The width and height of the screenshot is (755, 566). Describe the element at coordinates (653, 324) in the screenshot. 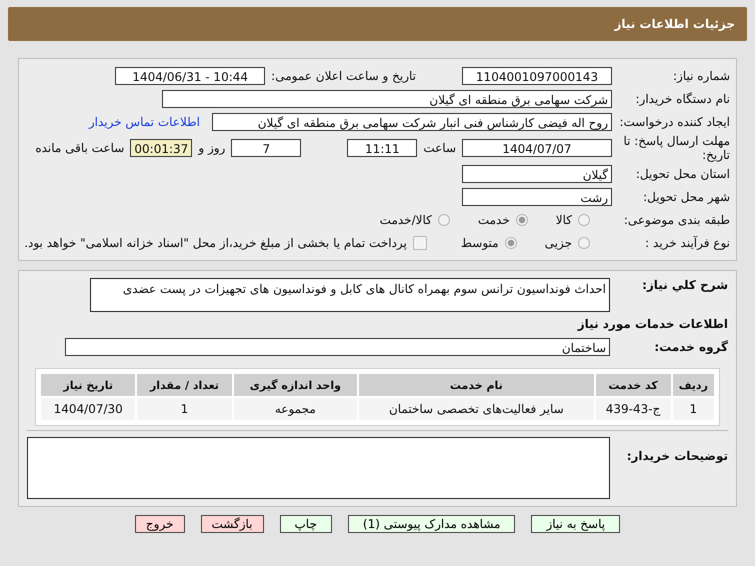

I see `section-heading: اطلاعات خدمات مورد نیاز` at that location.